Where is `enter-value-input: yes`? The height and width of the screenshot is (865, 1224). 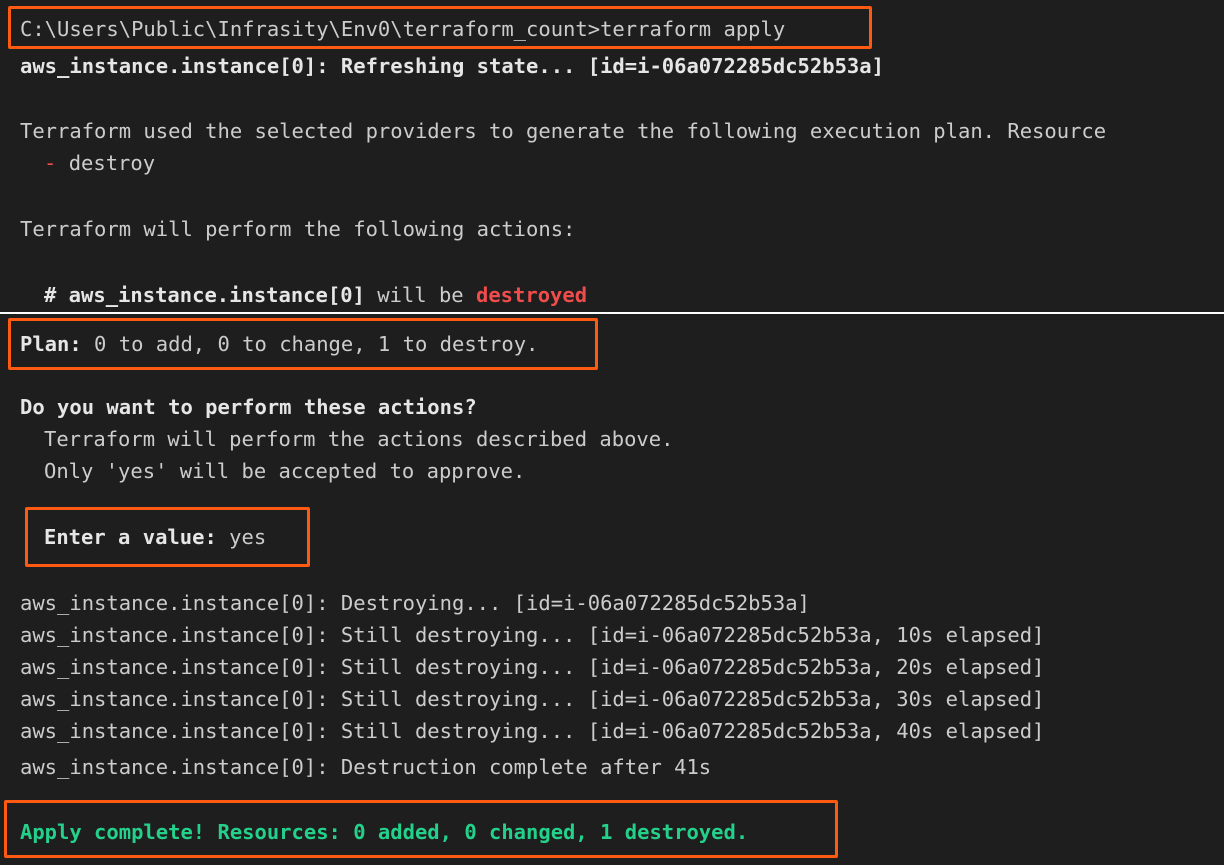 enter-value-input: yes is located at coordinates (241, 537).